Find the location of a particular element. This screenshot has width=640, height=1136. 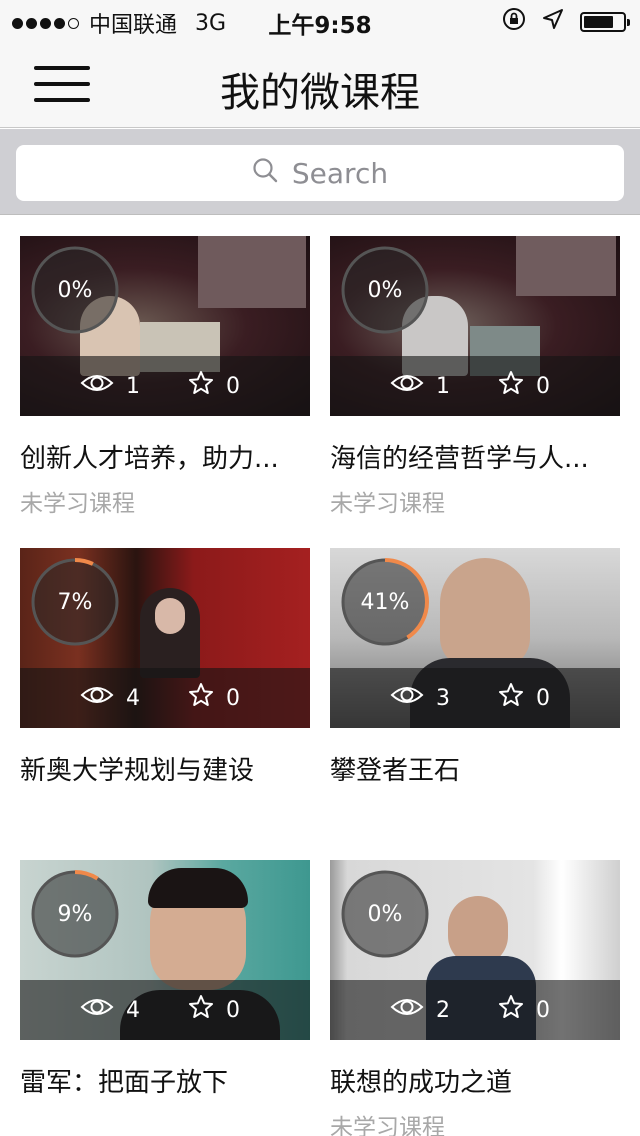

course-thumbnail: 0% 2 0 is located at coordinates (475, 950).